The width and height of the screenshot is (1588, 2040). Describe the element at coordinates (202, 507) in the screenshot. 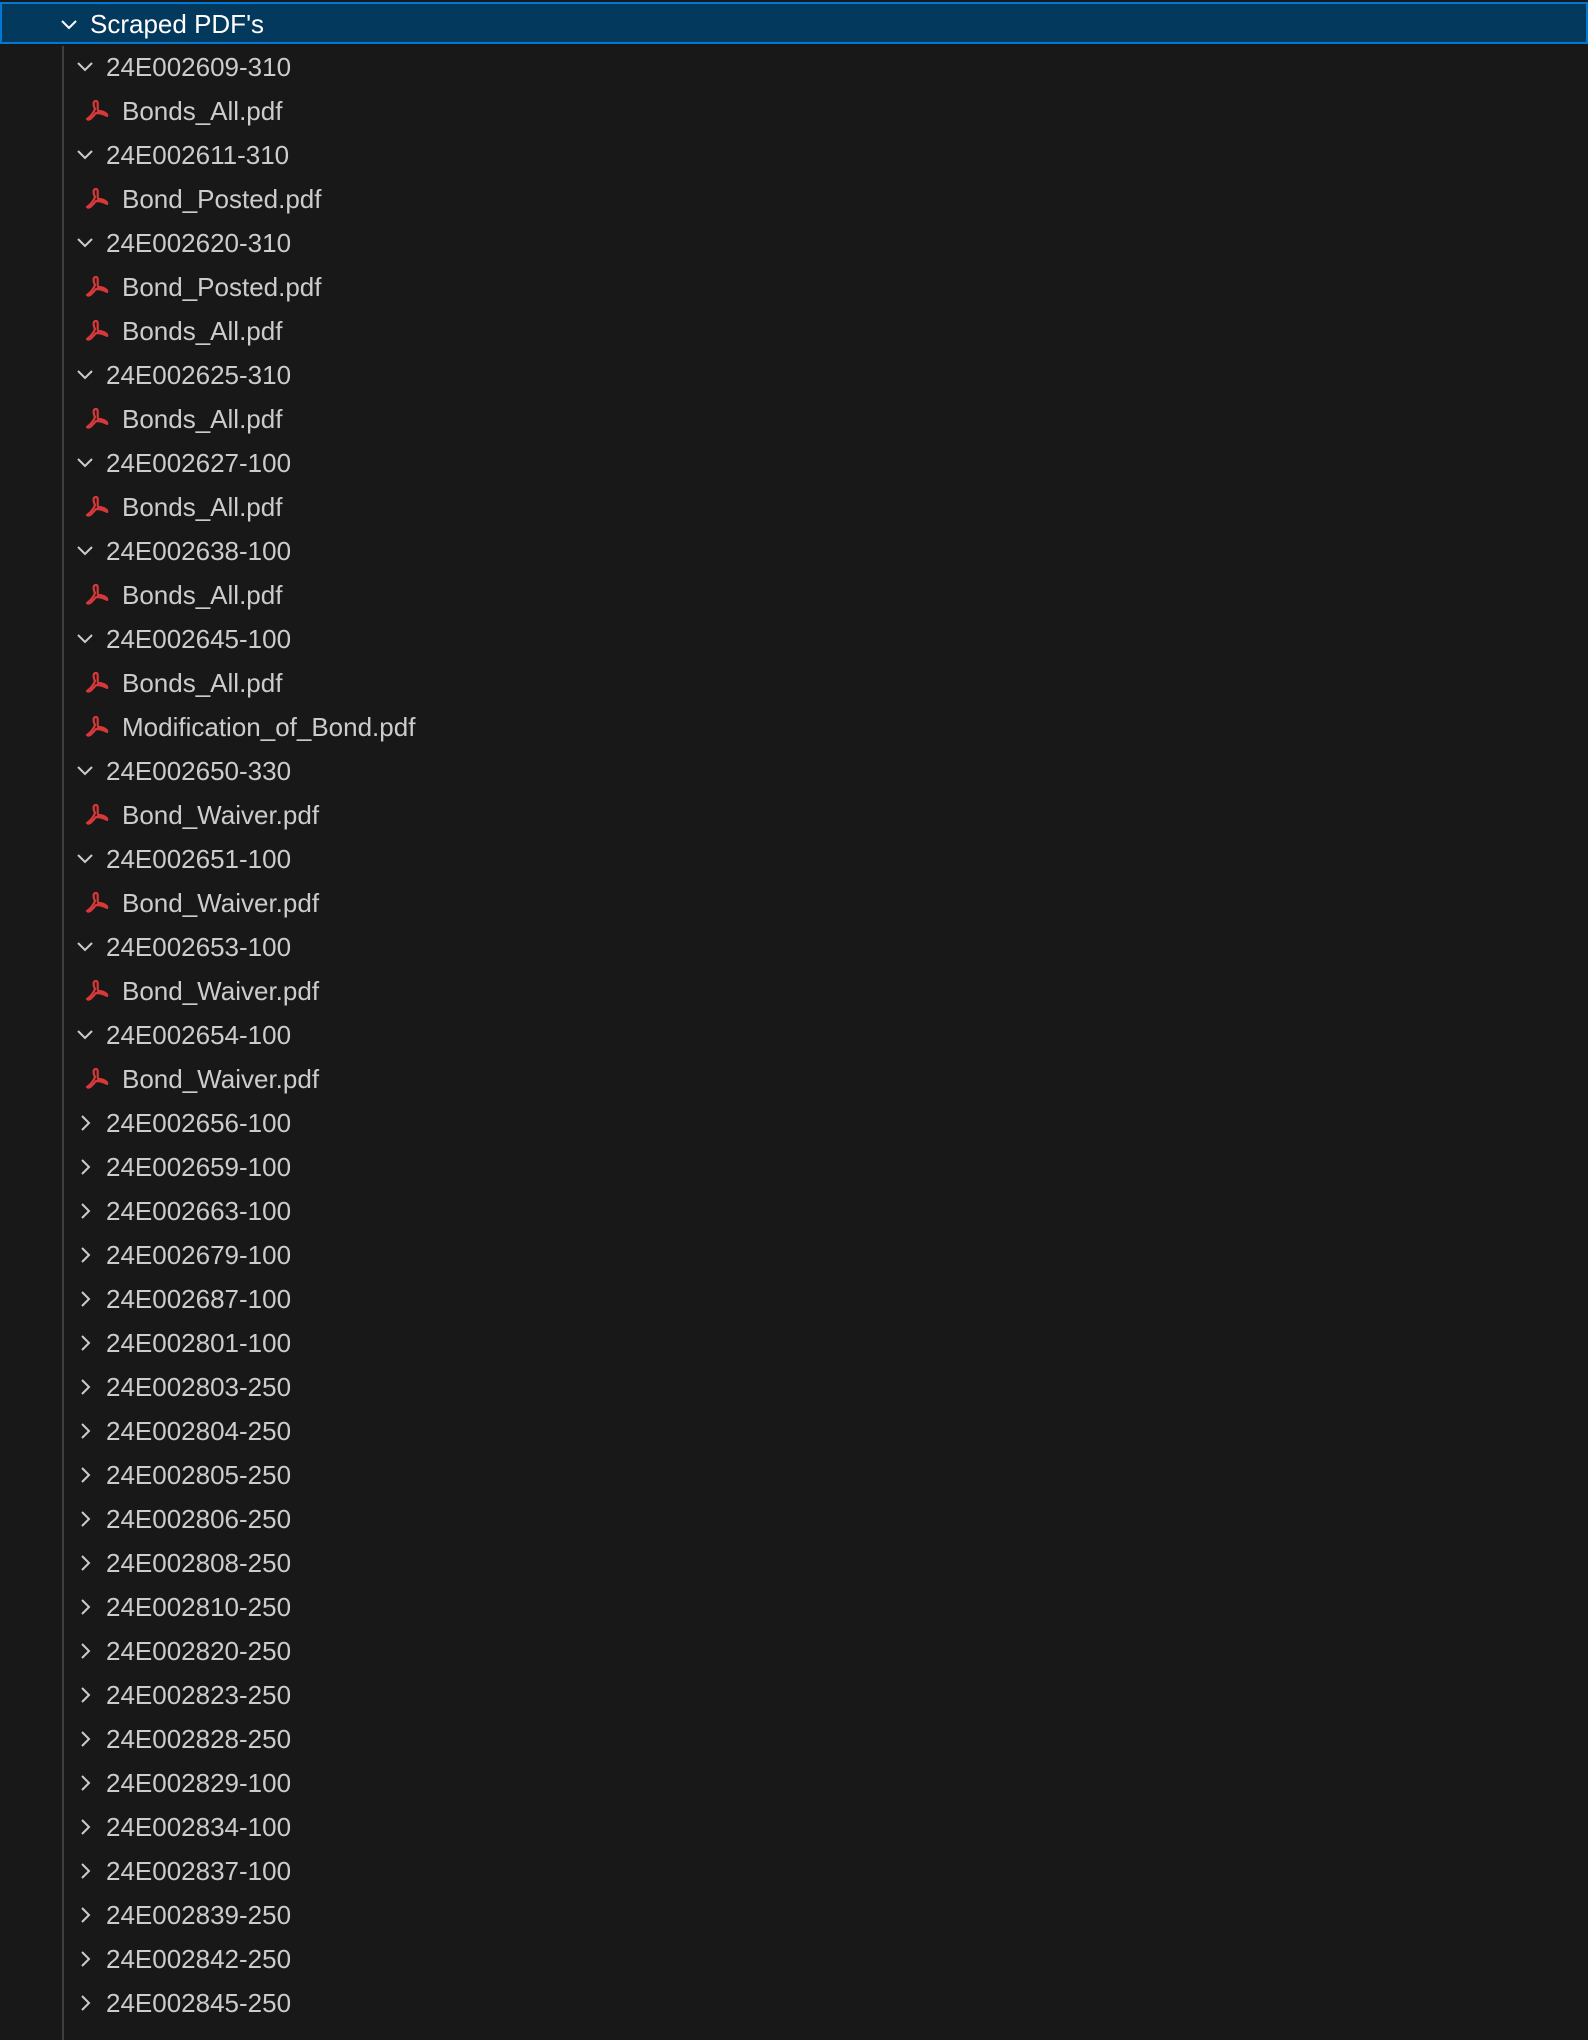

I see `tree-file-label: Bonds_All.pdf` at that location.